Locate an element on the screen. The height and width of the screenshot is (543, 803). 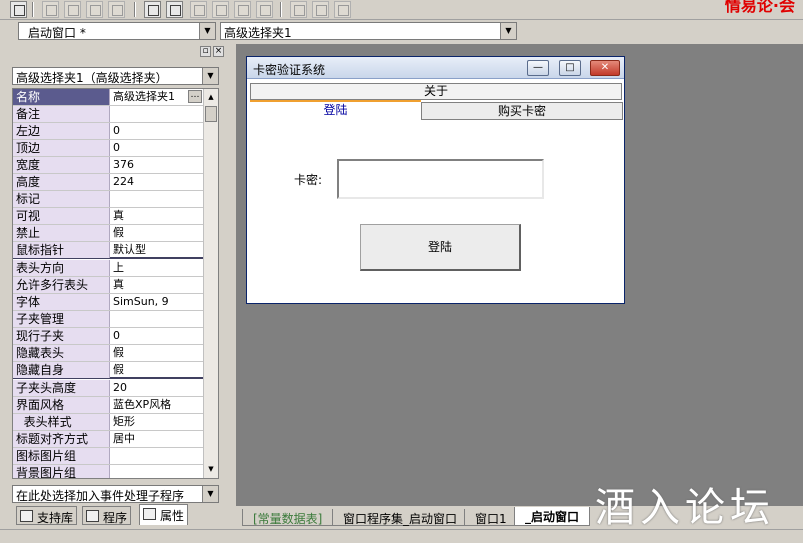
property-row: 顶边 0 is located at coordinates (108, 148).